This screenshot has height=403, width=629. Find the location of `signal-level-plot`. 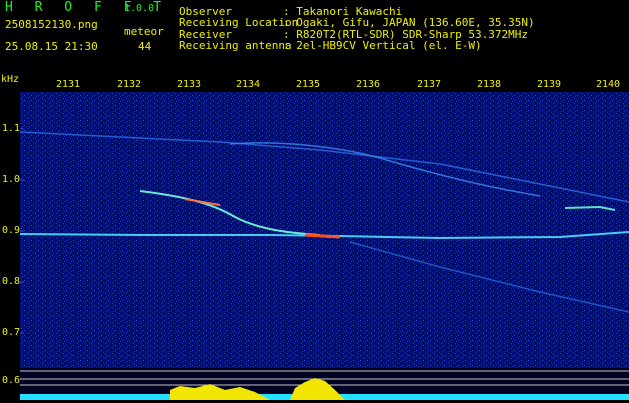

signal-level-plot is located at coordinates (324, 385).